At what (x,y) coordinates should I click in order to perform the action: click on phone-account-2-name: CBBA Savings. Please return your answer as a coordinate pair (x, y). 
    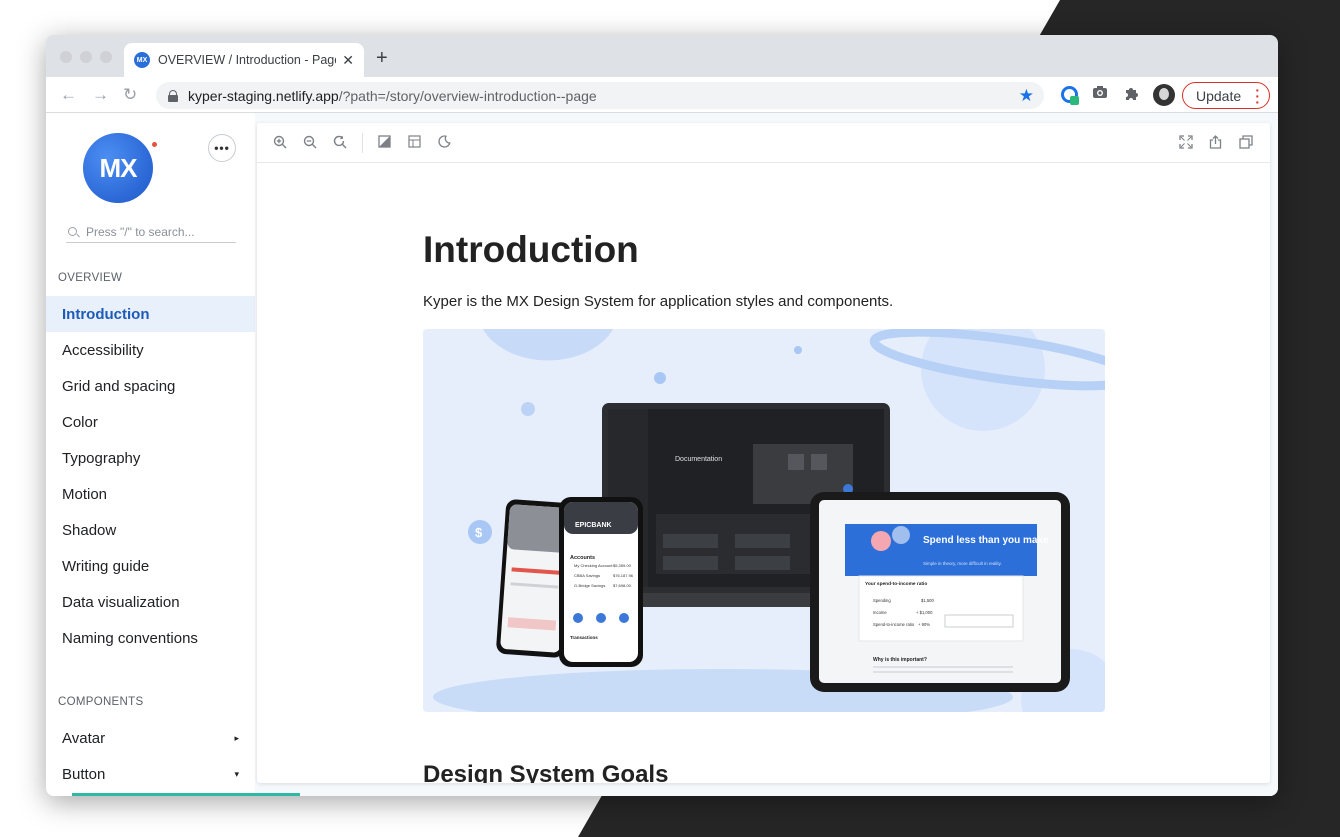
    Looking at the image, I should click on (587, 575).